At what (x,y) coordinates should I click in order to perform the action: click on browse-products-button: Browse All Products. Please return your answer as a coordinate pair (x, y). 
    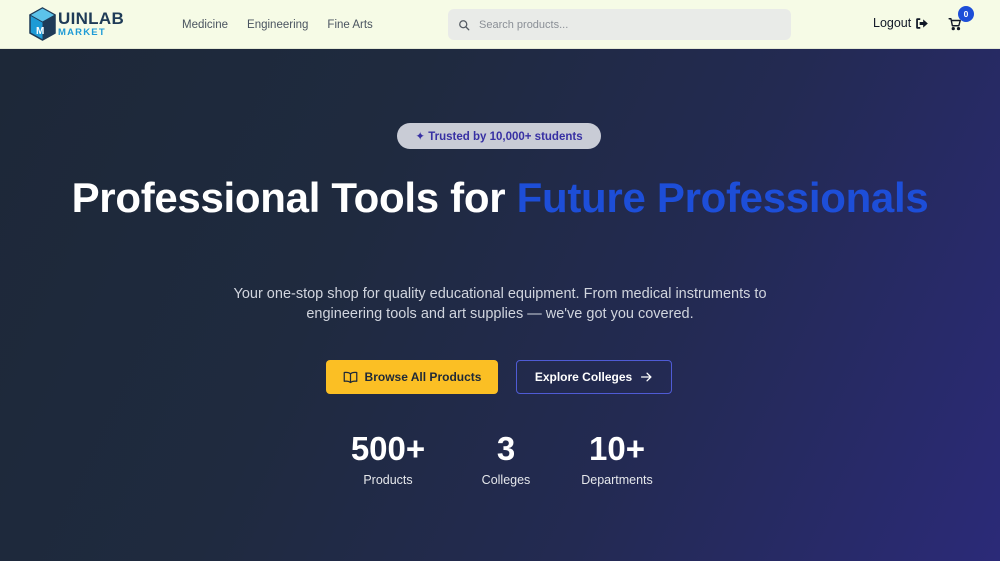
    Looking at the image, I should click on (412, 377).